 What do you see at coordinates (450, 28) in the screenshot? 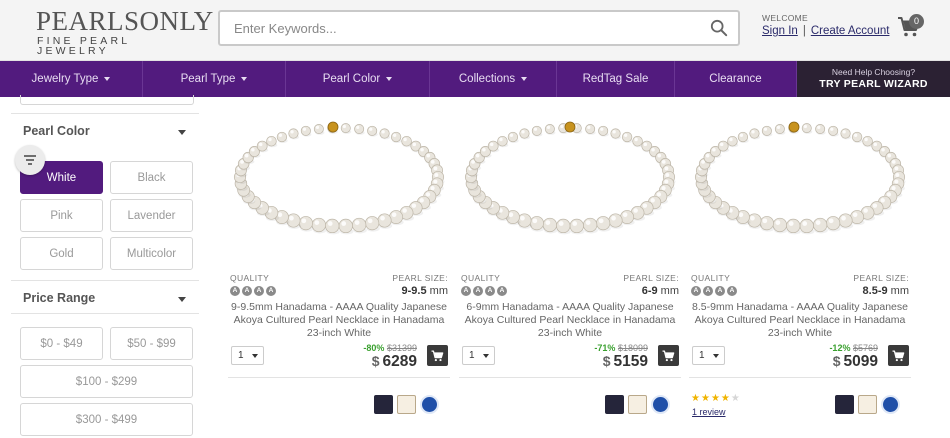
I see `search-input` at bounding box center [450, 28].